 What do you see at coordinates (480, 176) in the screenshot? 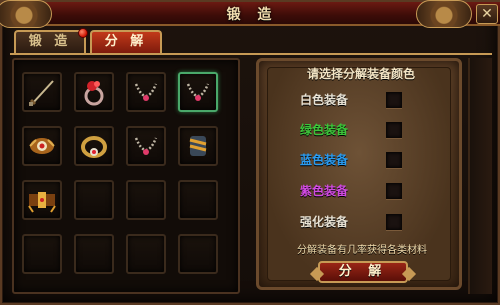
I see `frame-right-edge` at bounding box center [480, 176].